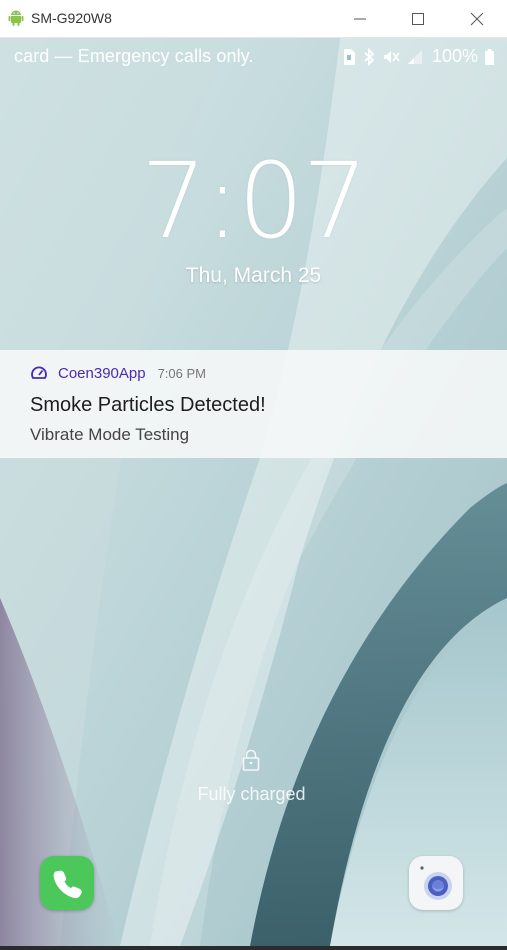 The width and height of the screenshot is (507, 950). I want to click on sim-icon, so click(349, 56).